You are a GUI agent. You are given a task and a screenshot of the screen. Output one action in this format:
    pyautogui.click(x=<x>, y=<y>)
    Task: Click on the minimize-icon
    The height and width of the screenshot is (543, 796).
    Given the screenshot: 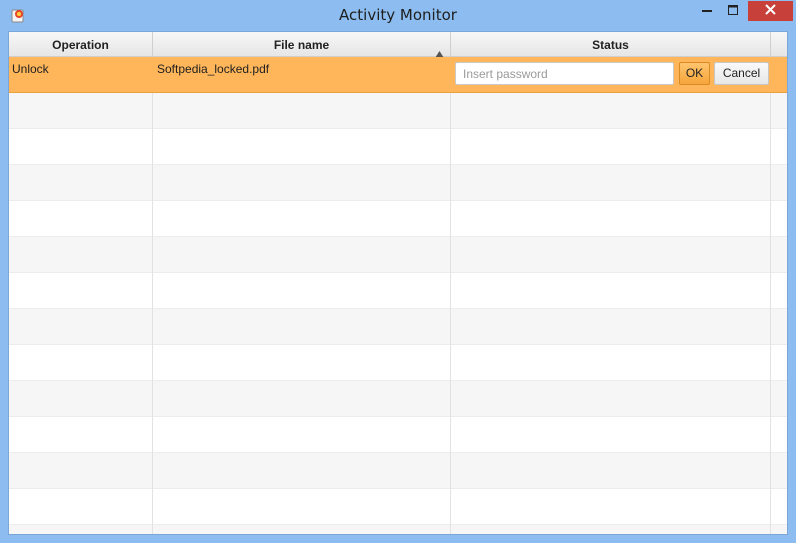 What is the action you would take?
    pyautogui.click(x=707, y=11)
    